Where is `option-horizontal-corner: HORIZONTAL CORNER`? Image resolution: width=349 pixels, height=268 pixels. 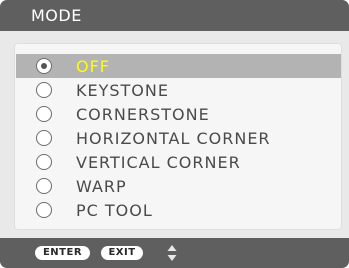
option-horizontal-corner: HORIZONTAL CORNER is located at coordinates (178, 138).